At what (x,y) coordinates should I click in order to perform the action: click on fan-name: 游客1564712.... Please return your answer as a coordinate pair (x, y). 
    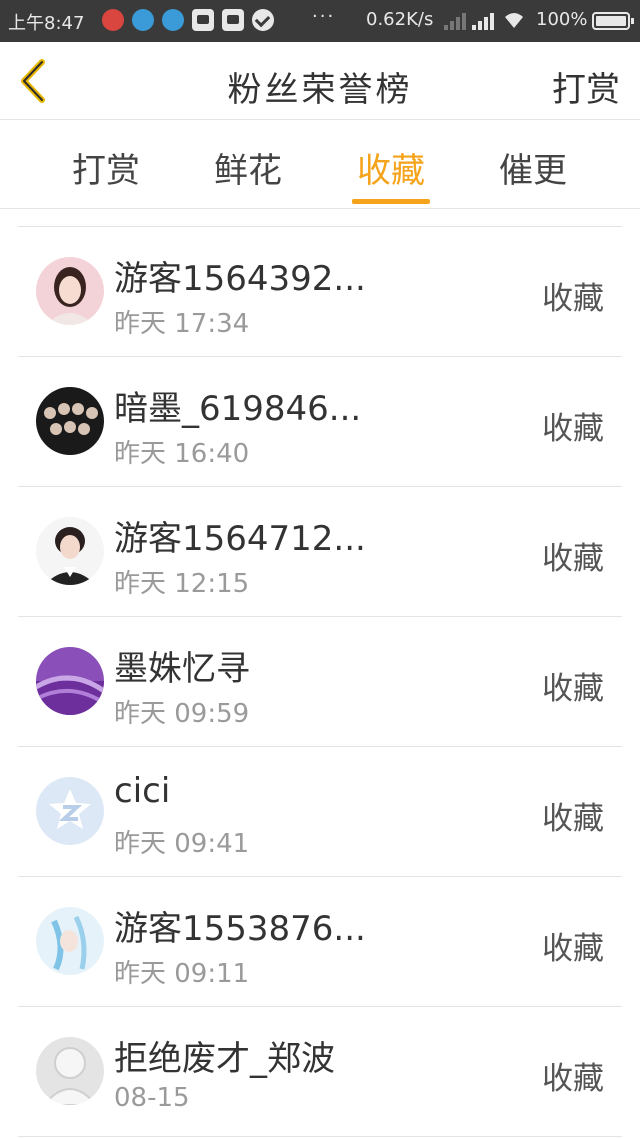
    Looking at the image, I should click on (240, 539).